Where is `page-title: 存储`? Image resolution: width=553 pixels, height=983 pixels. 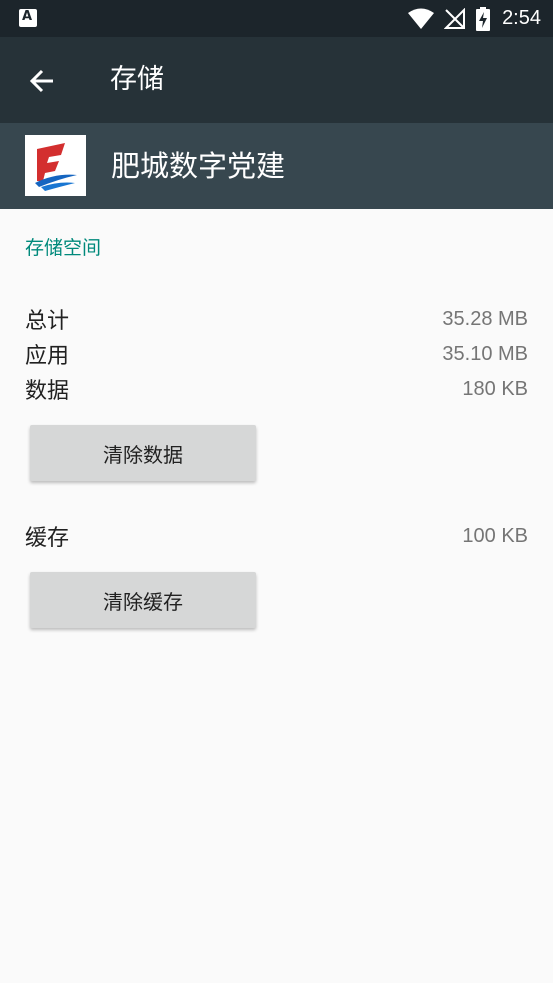
page-title: 存储 is located at coordinates (137, 79).